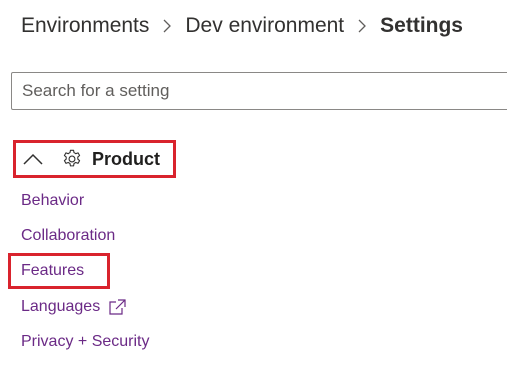 This screenshot has width=507, height=378. I want to click on breadcrumb-settings: Settings, so click(421, 25).